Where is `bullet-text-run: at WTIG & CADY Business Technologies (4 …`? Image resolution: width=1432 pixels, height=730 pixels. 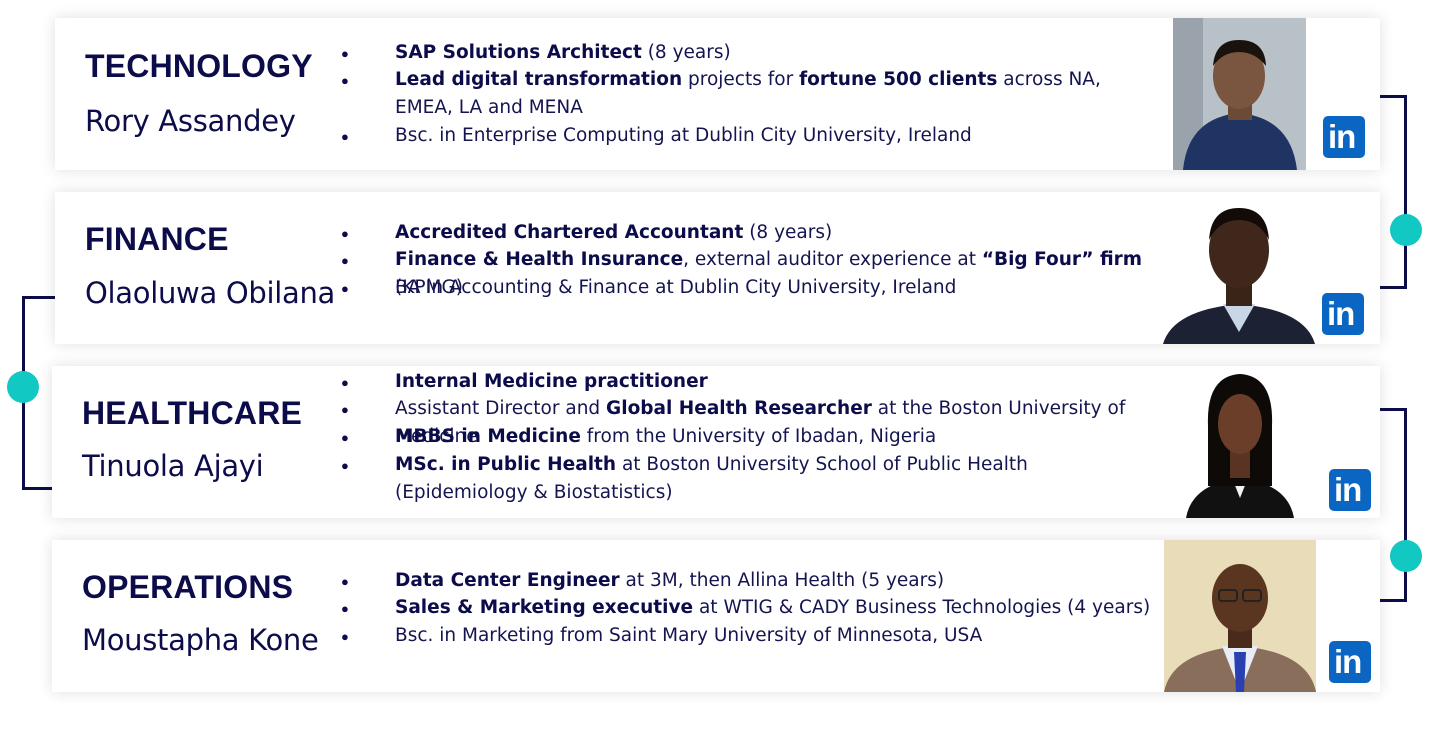 bullet-text-run: at WTIG & CADY Business Technologies (4 … is located at coordinates (922, 607).